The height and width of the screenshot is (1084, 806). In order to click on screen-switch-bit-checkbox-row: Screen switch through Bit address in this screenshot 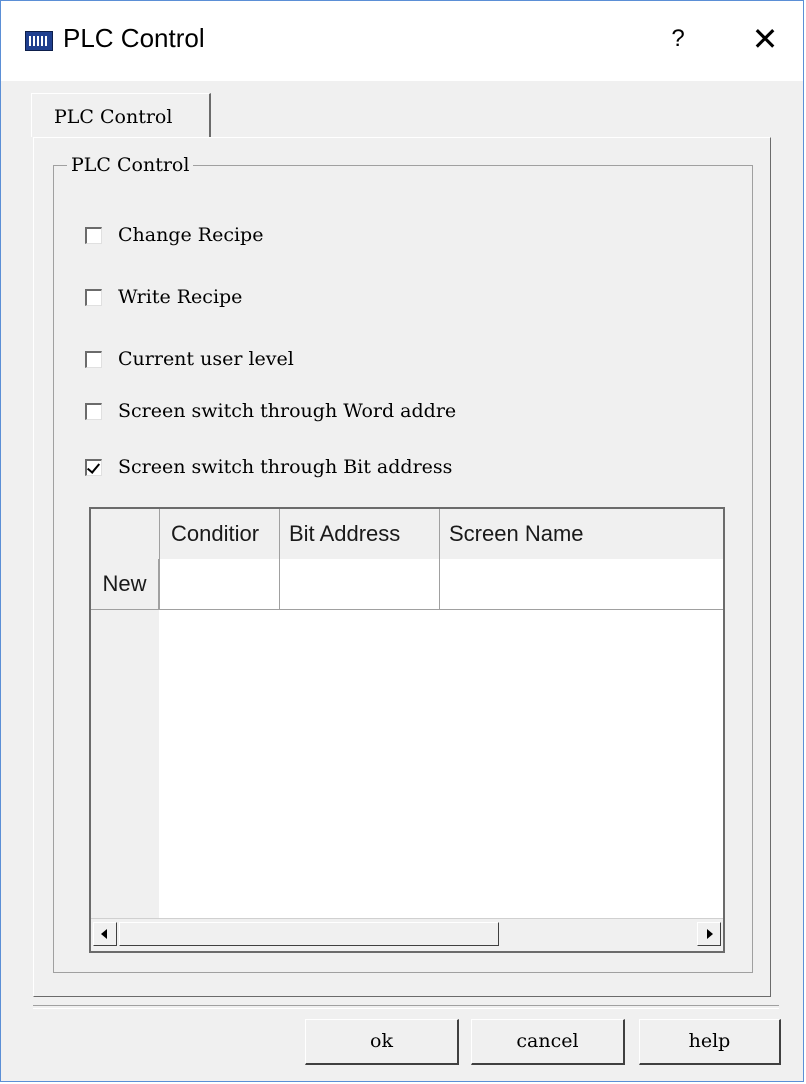, I will do `click(268, 467)`.